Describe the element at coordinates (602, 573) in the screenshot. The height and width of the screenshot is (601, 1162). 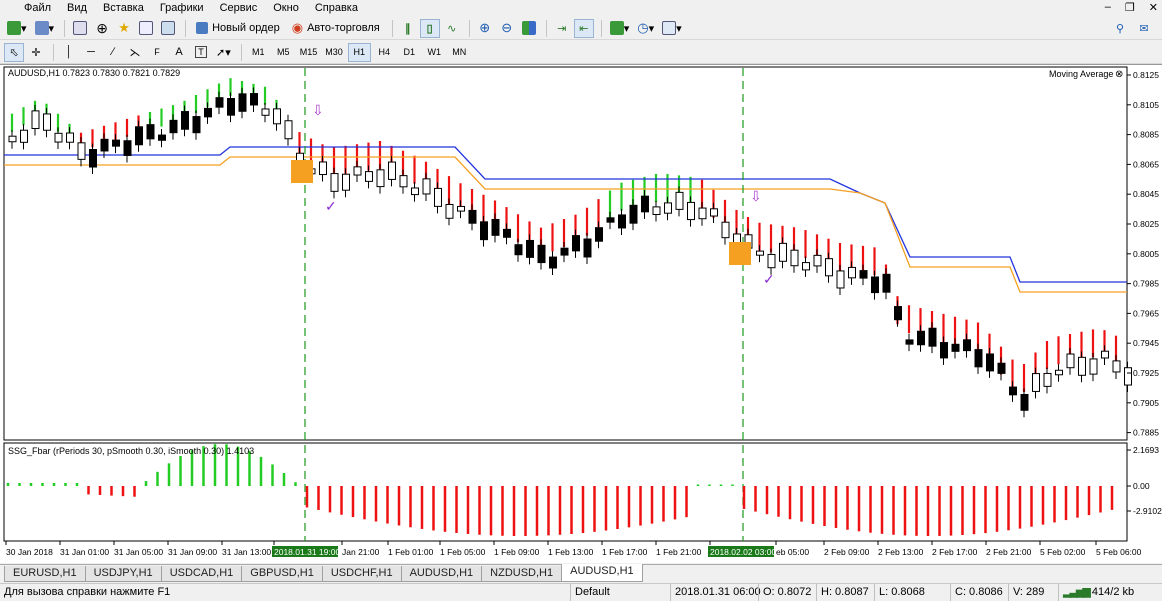
I see `tab-audusd-active: AUDUSD,H1` at that location.